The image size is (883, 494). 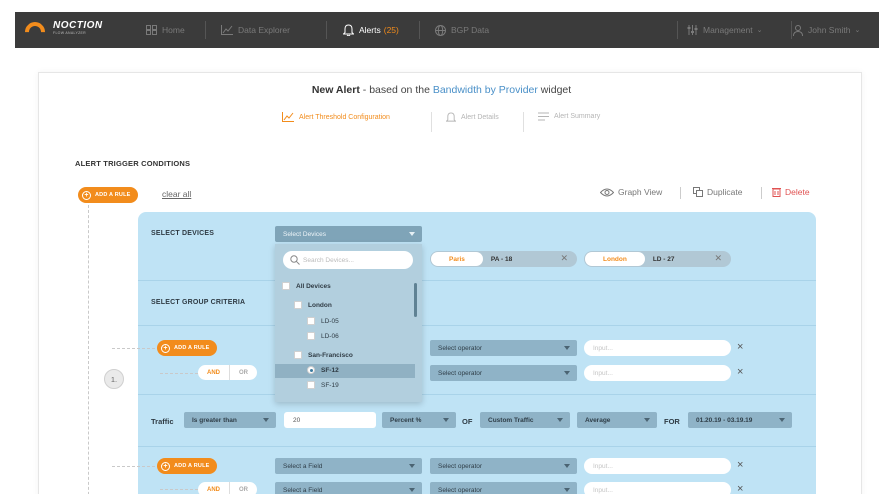 I want to click on noction-logo: NOCTION FLOW ANALYZER, so click(x=61, y=32).